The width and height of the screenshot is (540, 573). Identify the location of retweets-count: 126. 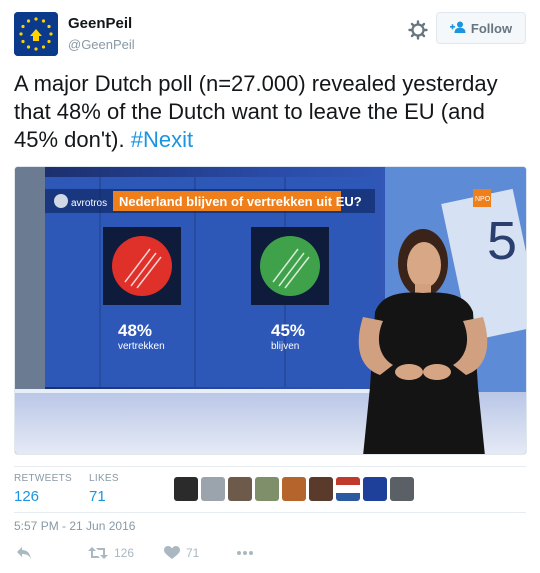
(27, 496).